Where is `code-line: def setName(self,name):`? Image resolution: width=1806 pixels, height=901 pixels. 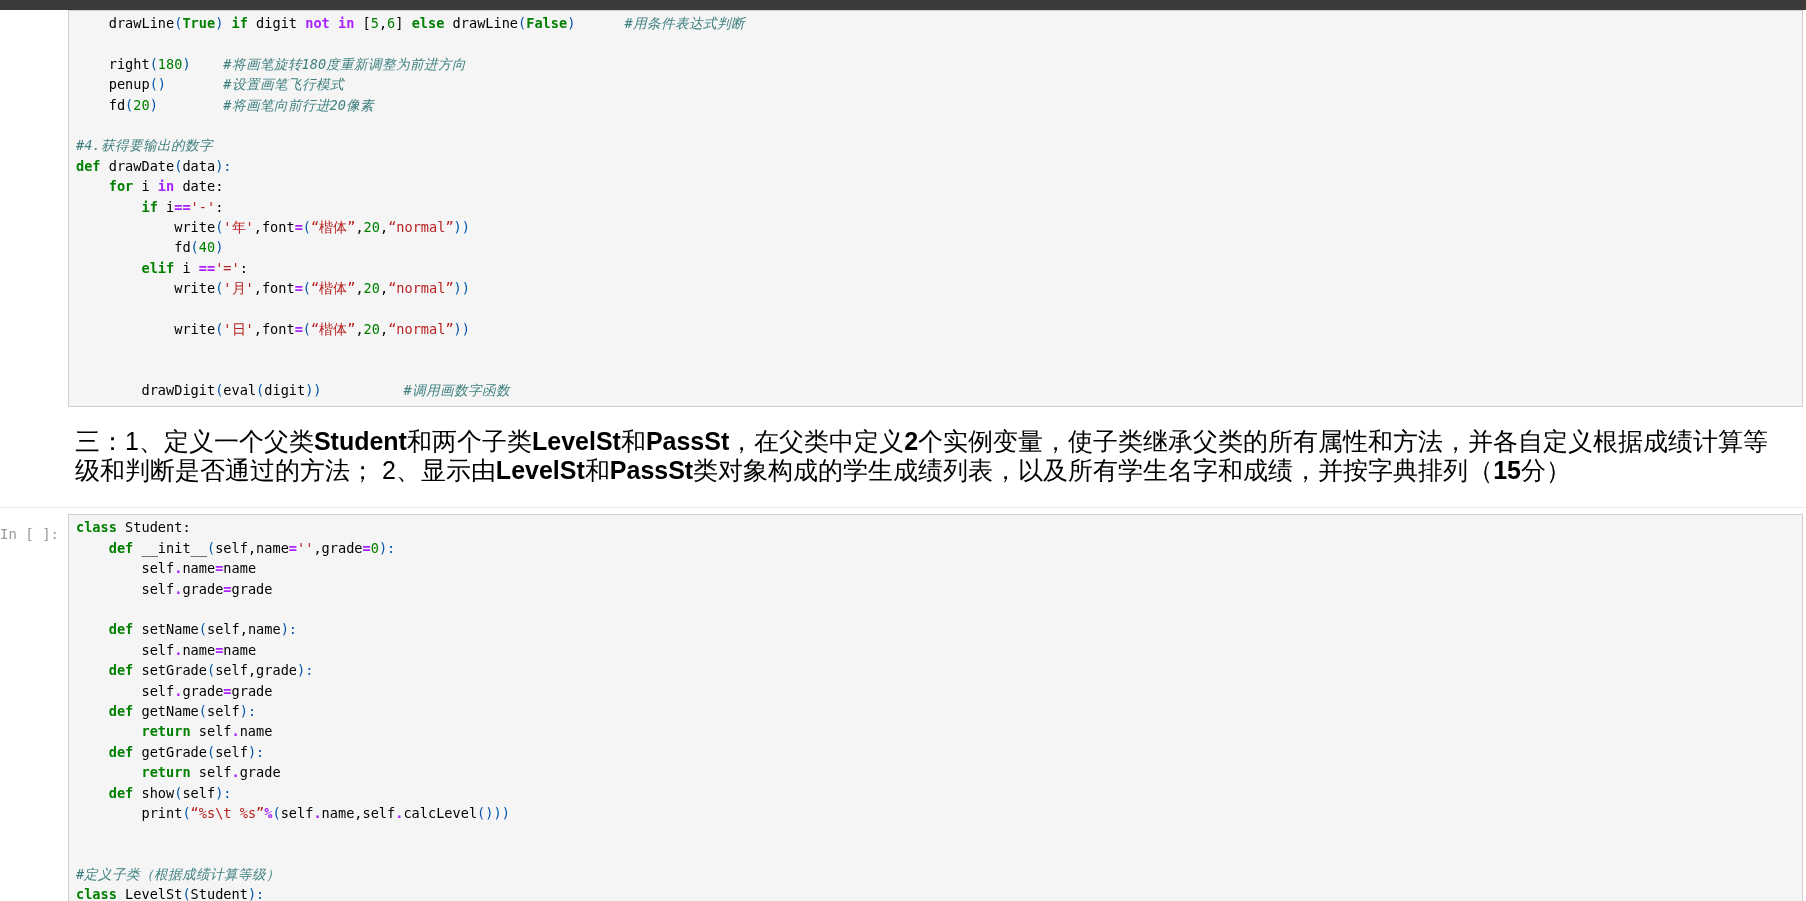 code-line: def setName(self,name): is located at coordinates (202, 629).